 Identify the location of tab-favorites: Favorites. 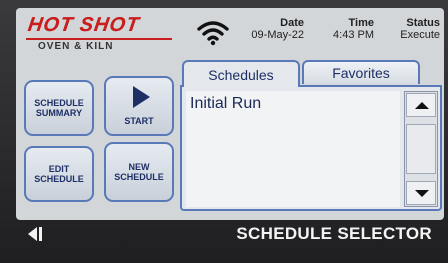
(361, 72).